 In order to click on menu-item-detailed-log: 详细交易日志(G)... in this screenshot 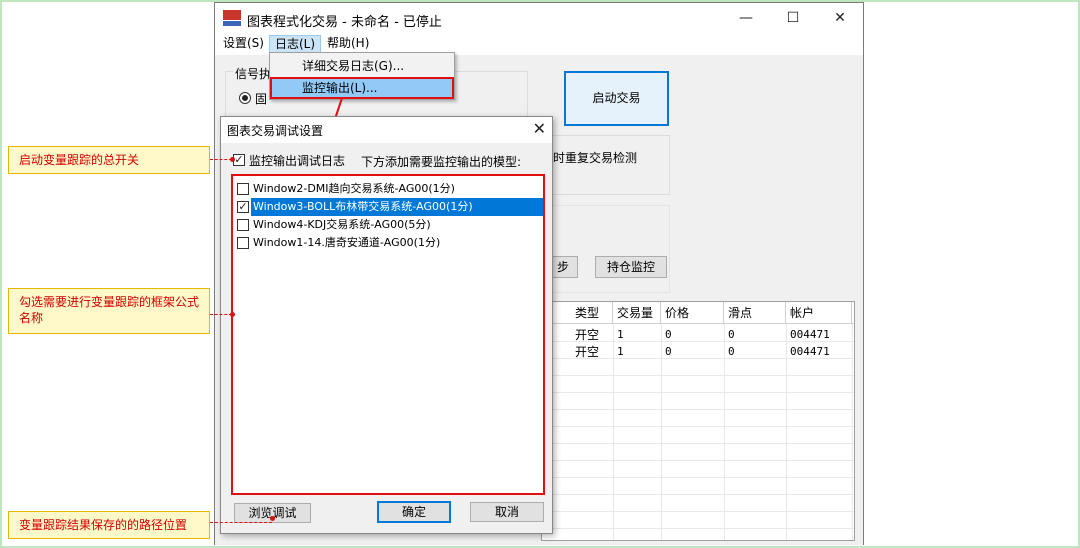, I will do `click(363, 66)`.